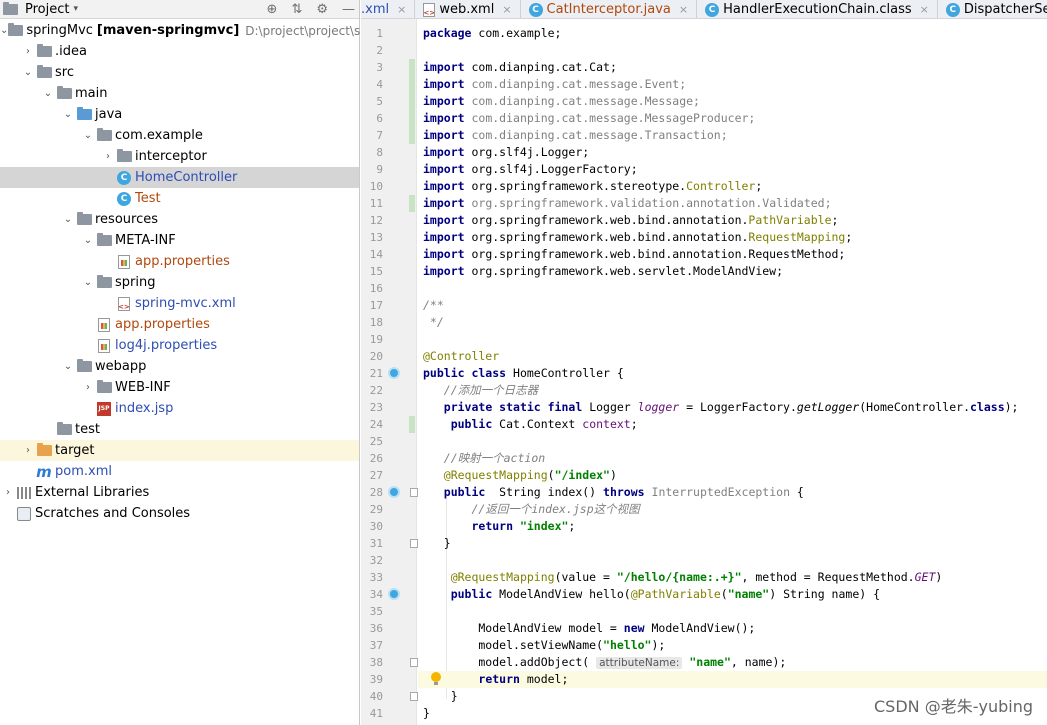  I want to click on gear-icon: ⚙, so click(322, 9).